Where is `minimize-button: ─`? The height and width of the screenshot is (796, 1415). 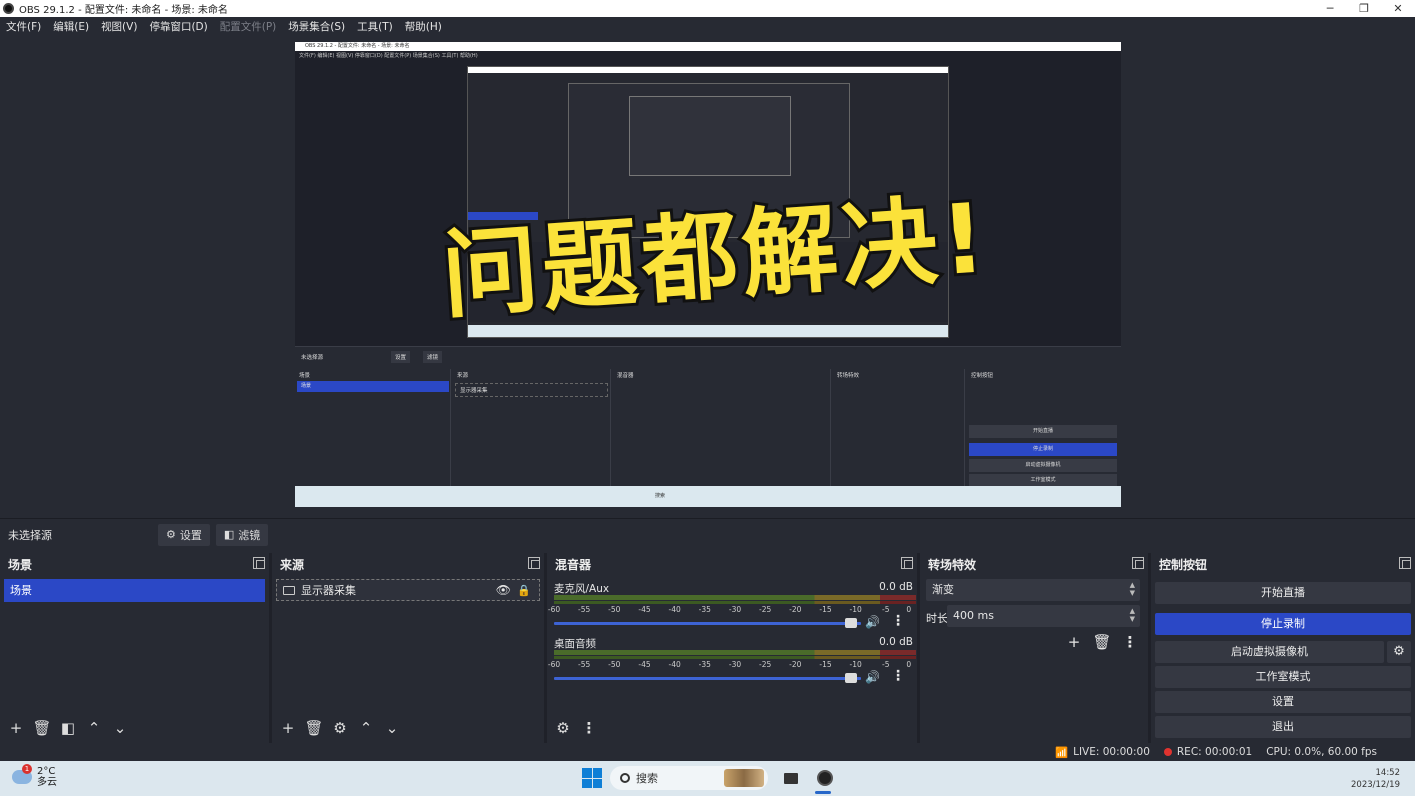 minimize-button: ─ is located at coordinates (1330, 8).